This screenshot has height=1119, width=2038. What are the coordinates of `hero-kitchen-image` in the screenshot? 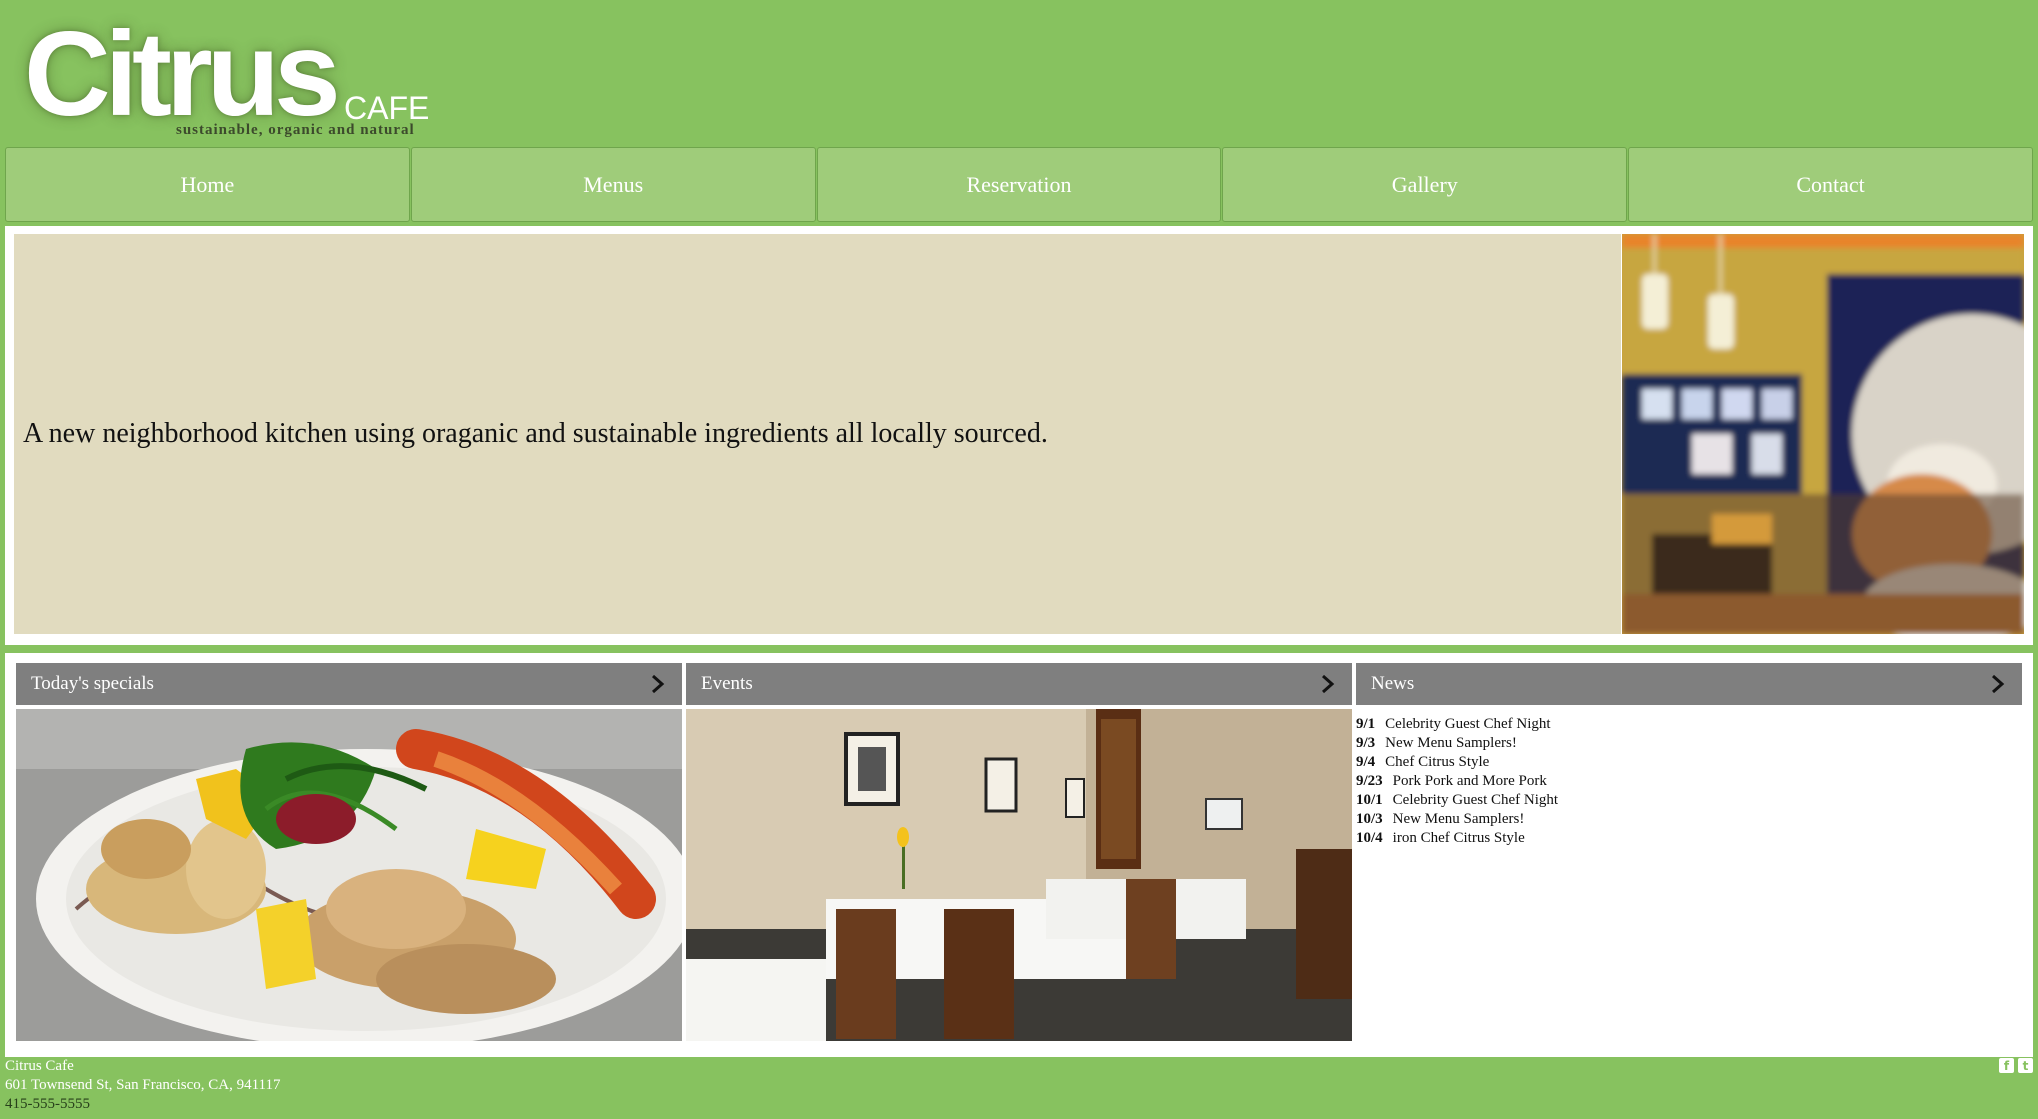 It's located at (1823, 434).